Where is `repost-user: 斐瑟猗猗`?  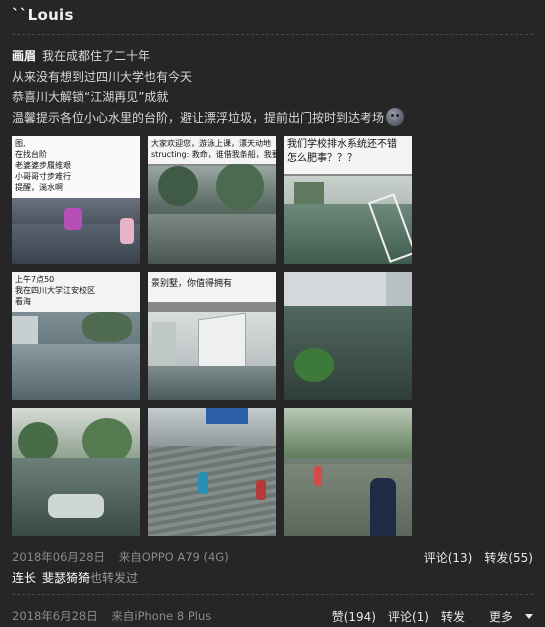 repost-user: 斐瑟猗猗 is located at coordinates (66, 578).